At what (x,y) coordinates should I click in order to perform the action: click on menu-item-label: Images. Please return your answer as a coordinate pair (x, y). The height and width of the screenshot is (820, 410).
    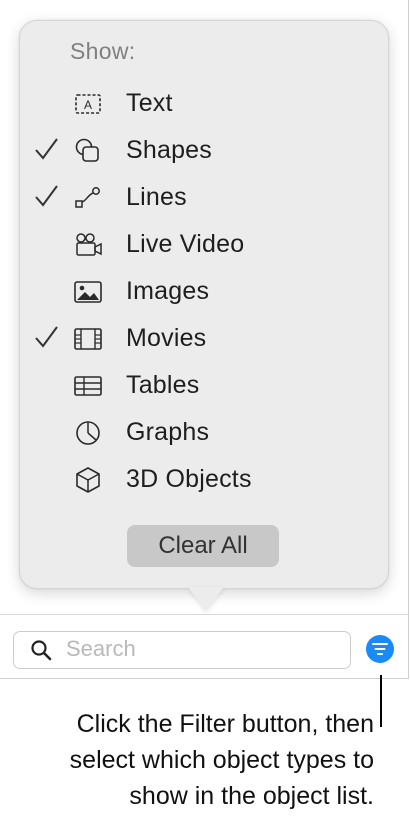
    Looking at the image, I should click on (168, 291).